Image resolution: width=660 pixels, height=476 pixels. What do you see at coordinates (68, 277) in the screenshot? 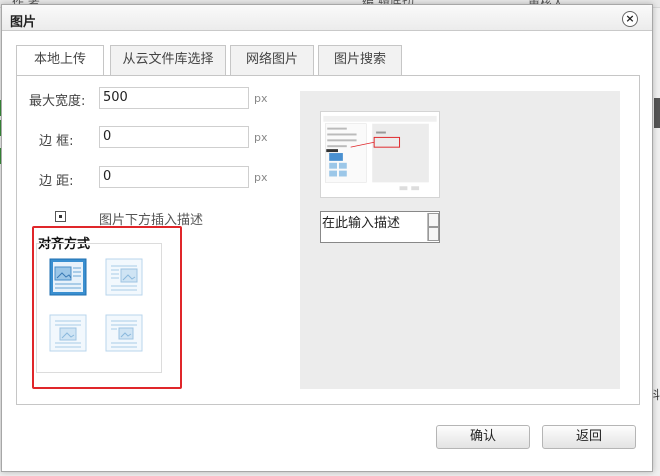
I see `align-left-icon` at bounding box center [68, 277].